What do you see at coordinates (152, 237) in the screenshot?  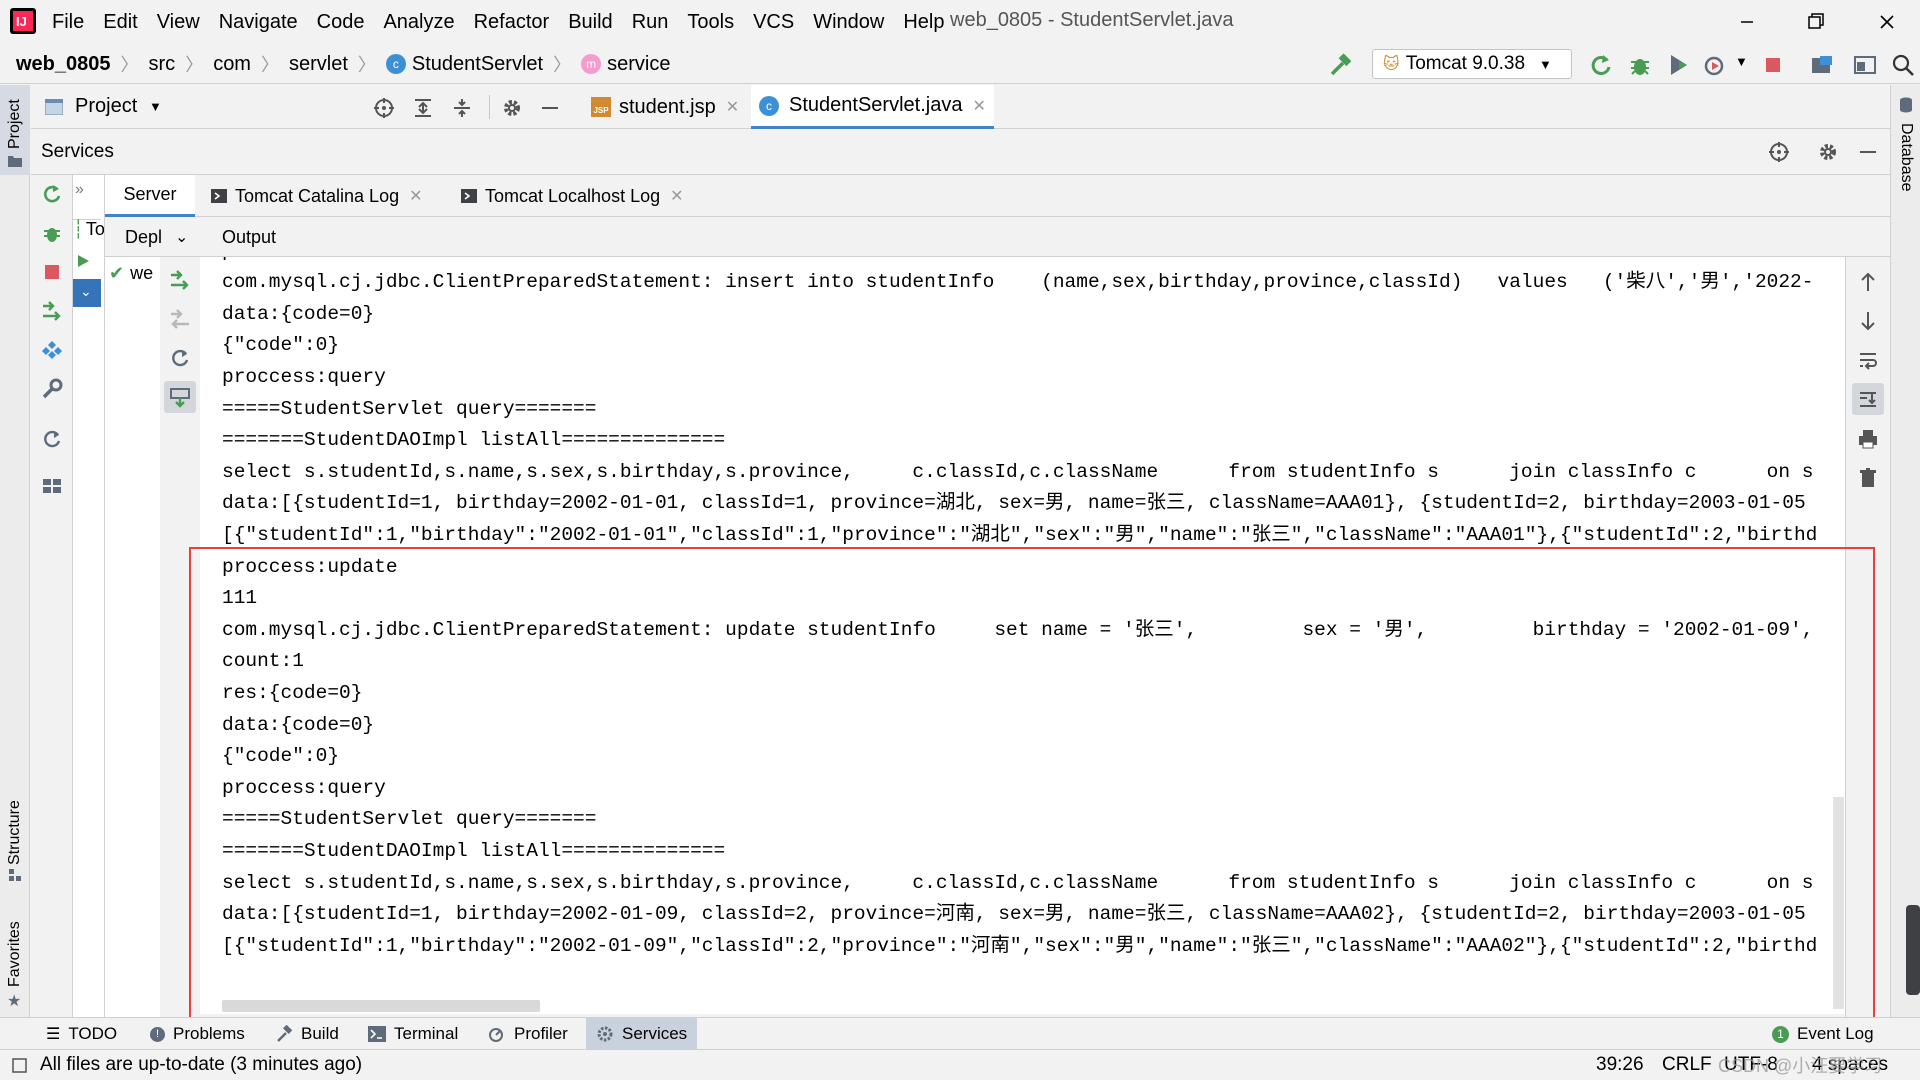 I see `deployment-header: Depl ⌄` at bounding box center [152, 237].